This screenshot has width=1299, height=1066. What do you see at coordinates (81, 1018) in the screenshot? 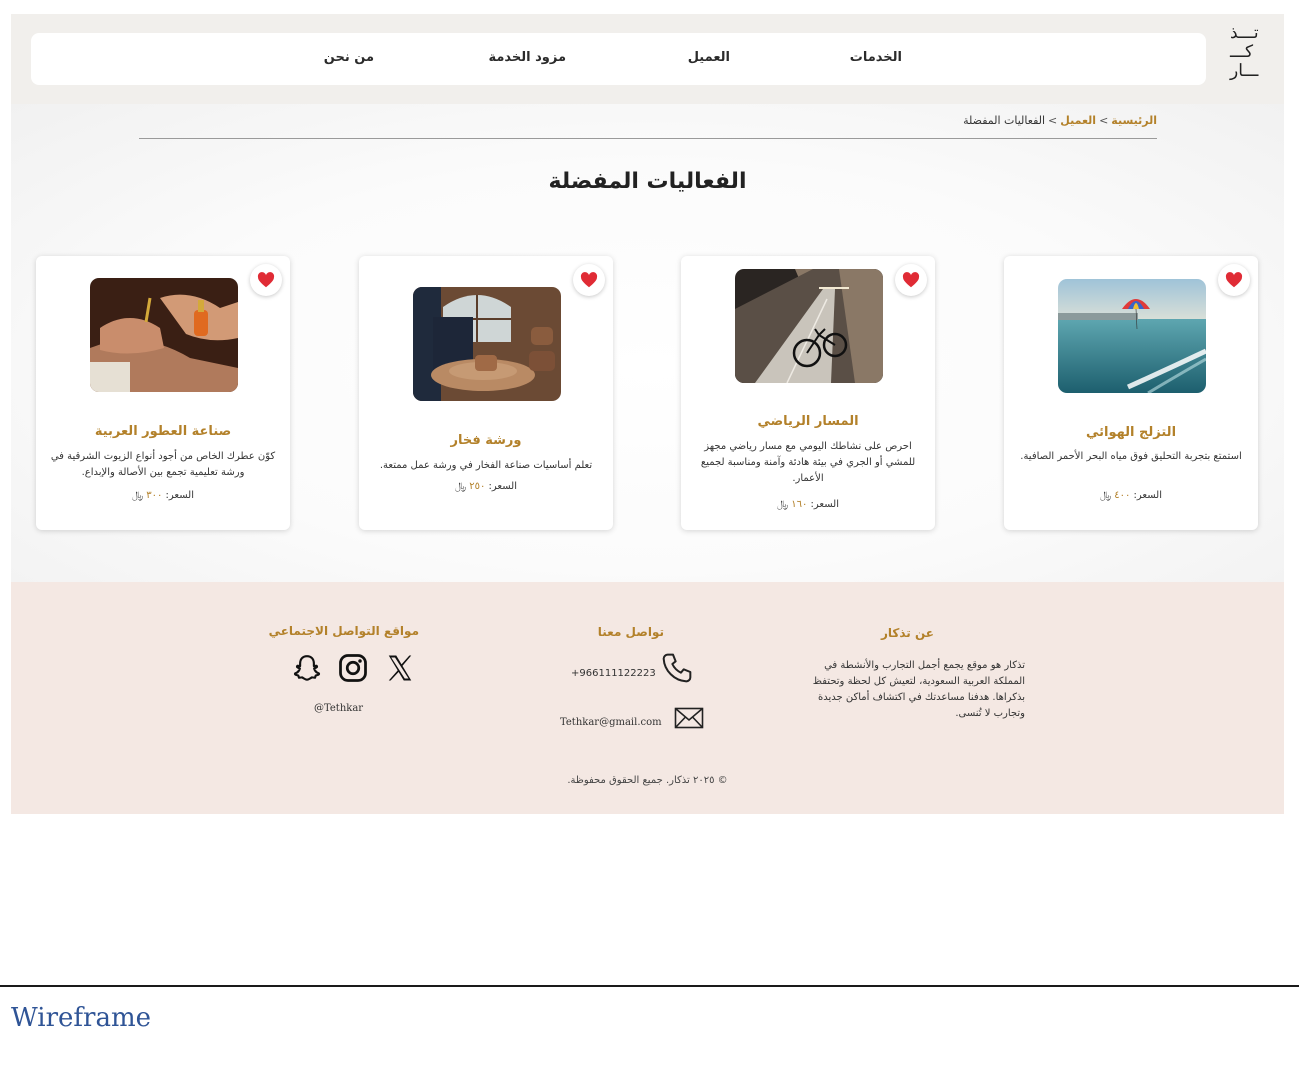
I see `section-label: Wireframe` at bounding box center [81, 1018].